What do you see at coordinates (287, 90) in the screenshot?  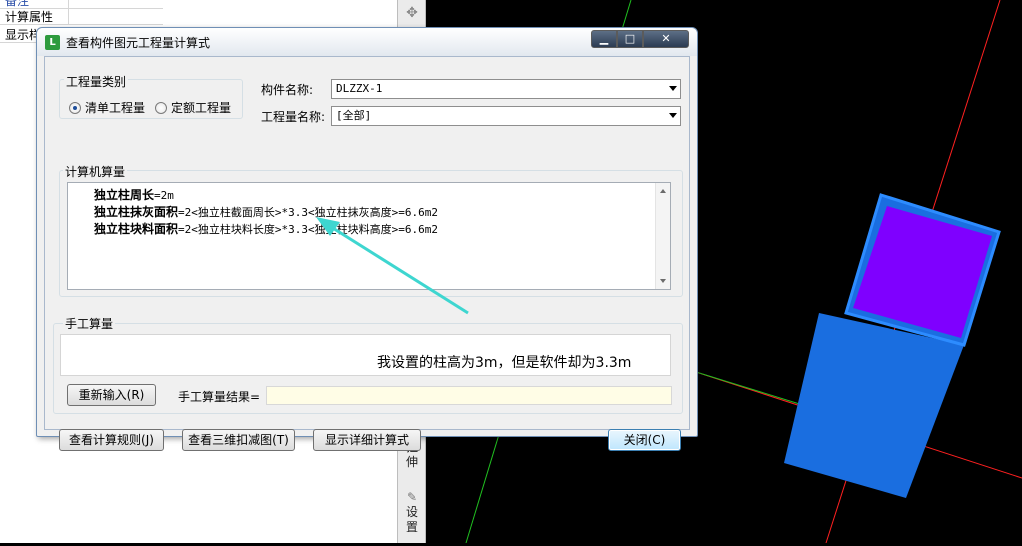 I see `component-name-label: 构件名称:` at bounding box center [287, 90].